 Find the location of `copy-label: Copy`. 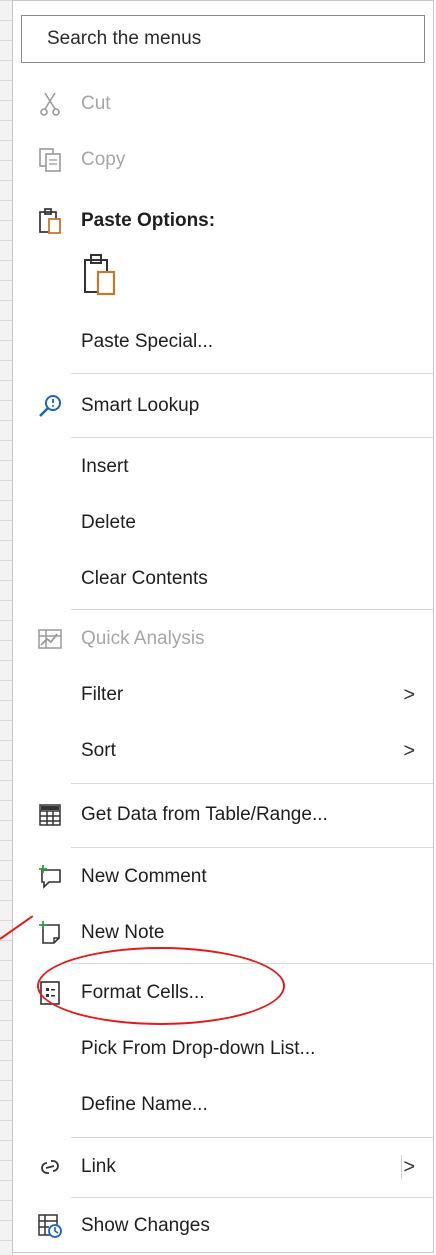

copy-label: Copy is located at coordinates (103, 159).